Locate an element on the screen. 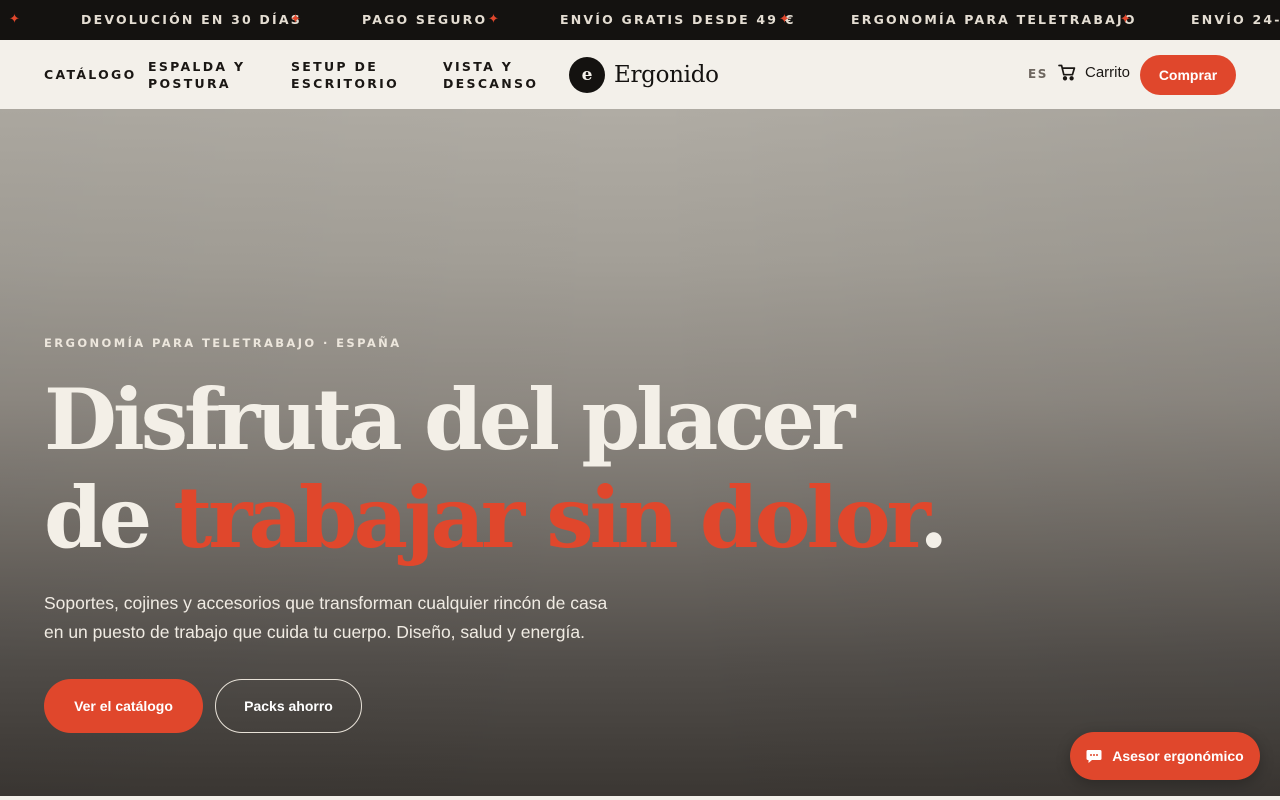  brand-logo: e Ergonido is located at coordinates (644, 74).